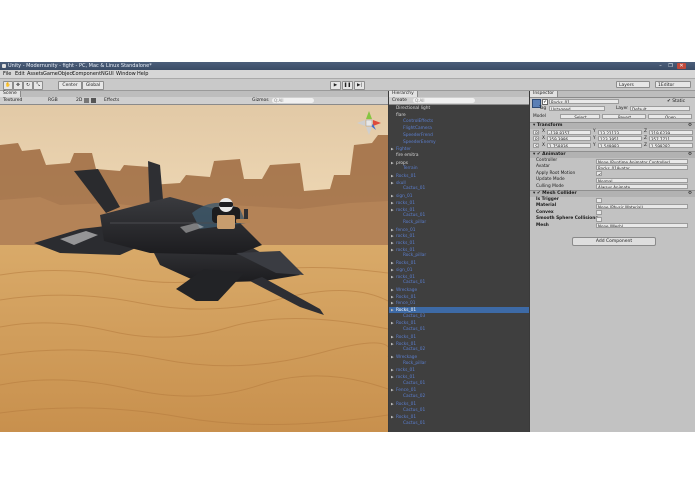 This screenshot has width=695, height=494. What do you see at coordinates (359, 85) in the screenshot?
I see `step-button: ▶|` at bounding box center [359, 85].